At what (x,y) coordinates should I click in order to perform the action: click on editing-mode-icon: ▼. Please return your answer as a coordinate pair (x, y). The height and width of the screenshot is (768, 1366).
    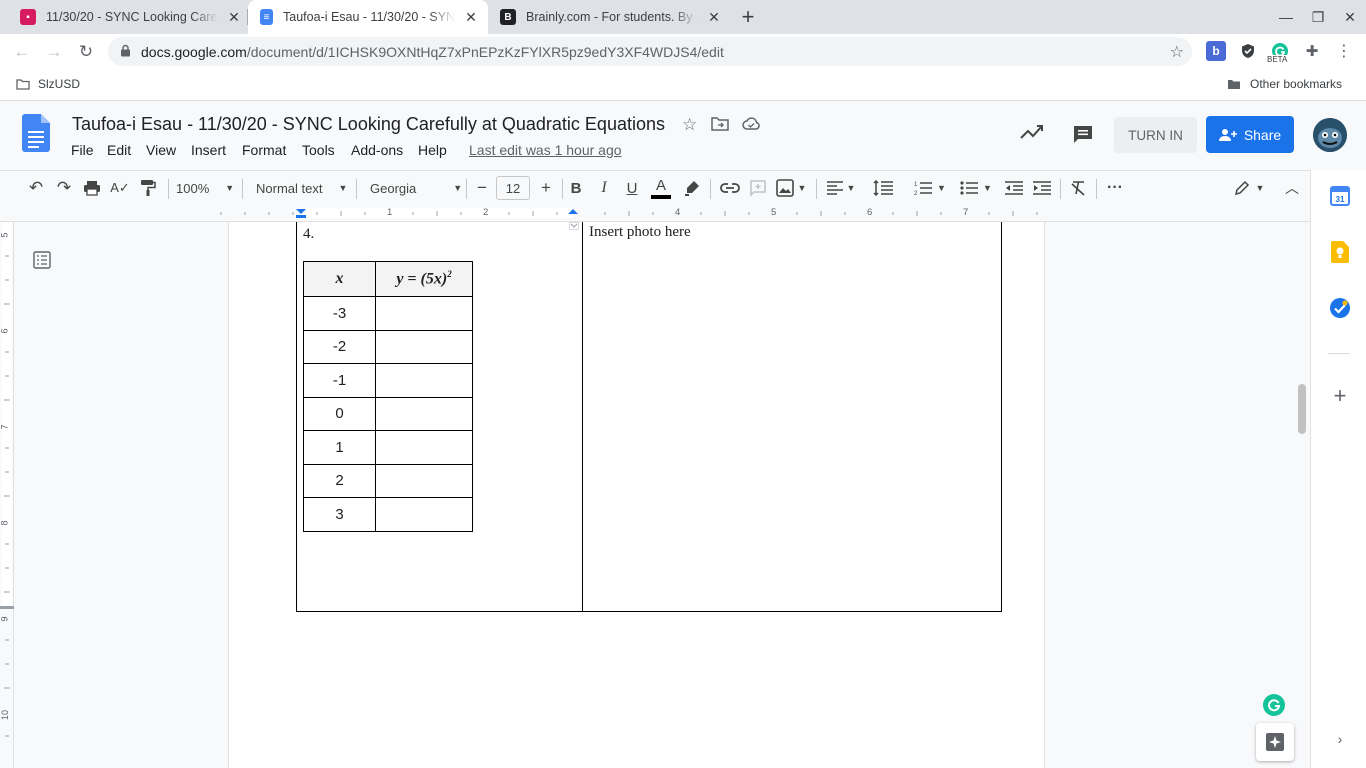
    Looking at the image, I should click on (1249, 188).